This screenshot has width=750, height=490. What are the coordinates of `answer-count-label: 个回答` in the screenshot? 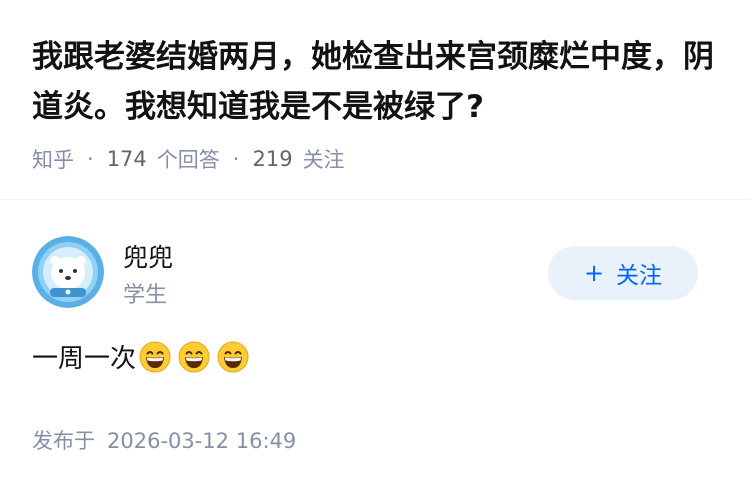 It's located at (188, 159).